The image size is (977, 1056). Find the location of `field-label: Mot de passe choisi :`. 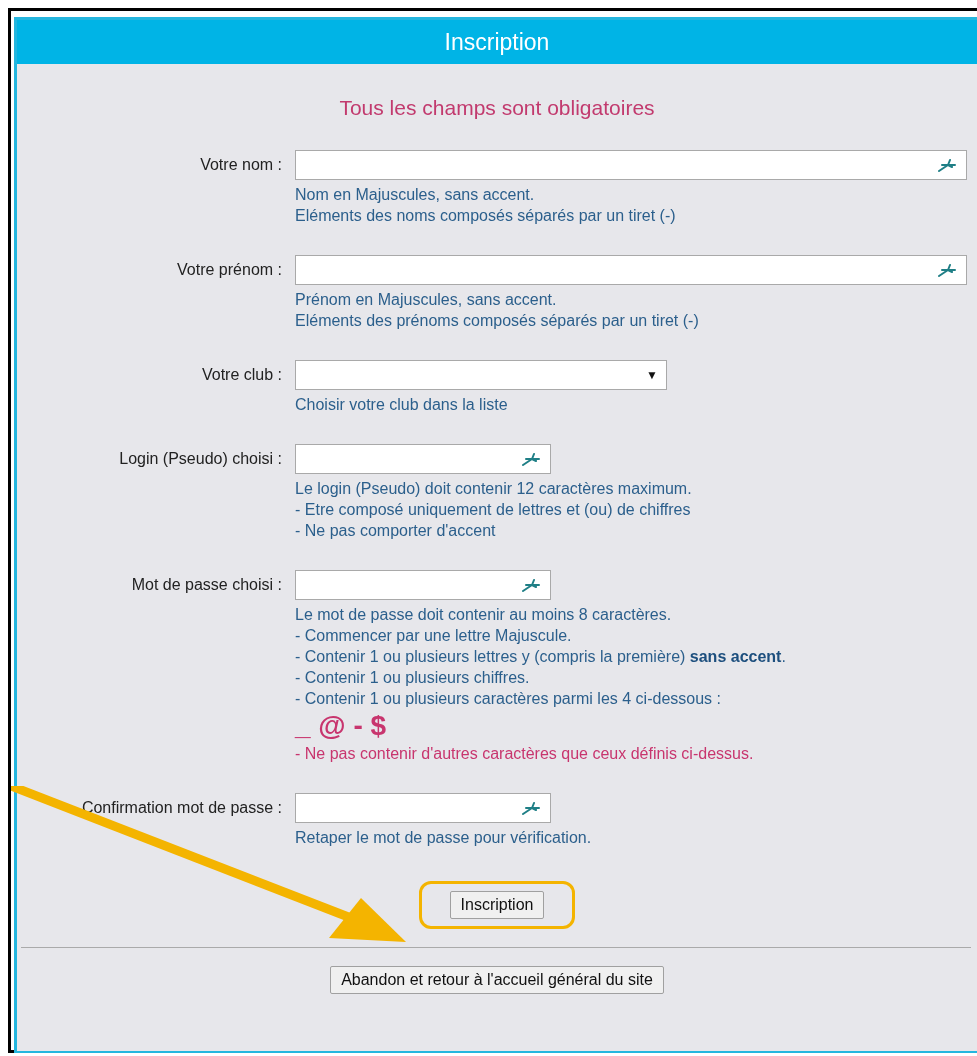

field-label: Mot de passe choisi : is located at coordinates (206, 585).